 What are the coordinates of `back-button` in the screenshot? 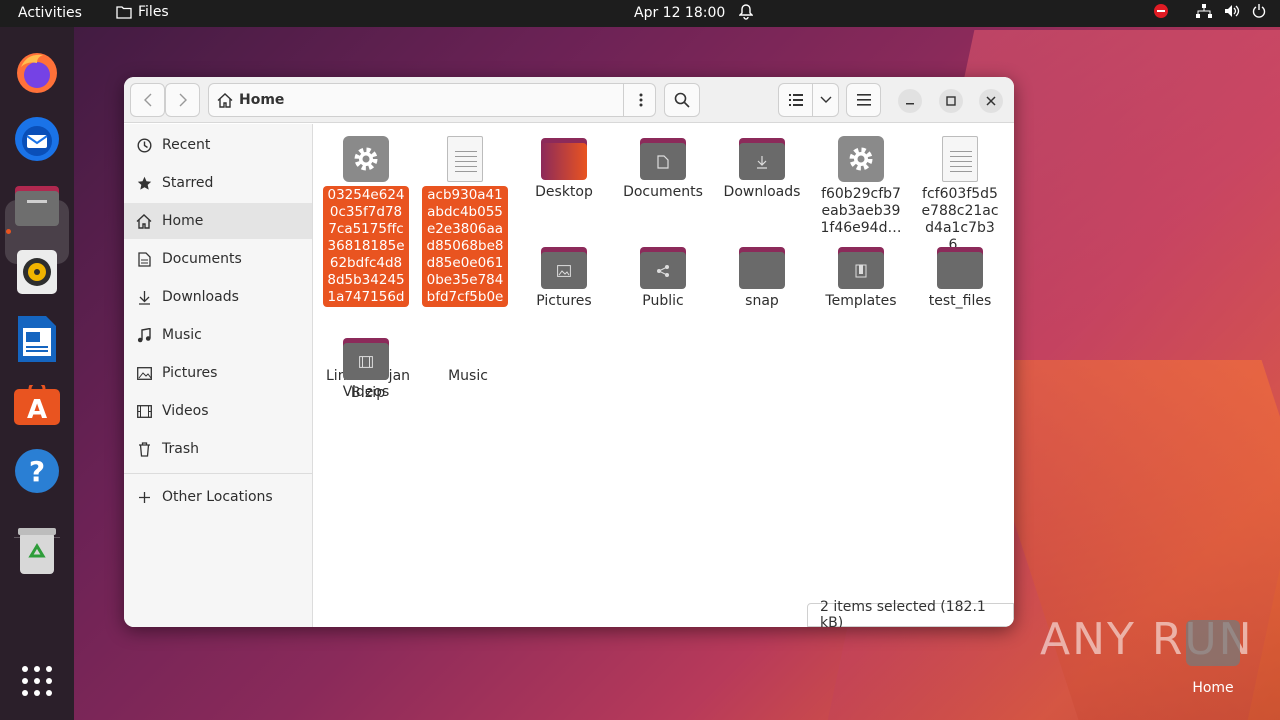 It's located at (147, 100).